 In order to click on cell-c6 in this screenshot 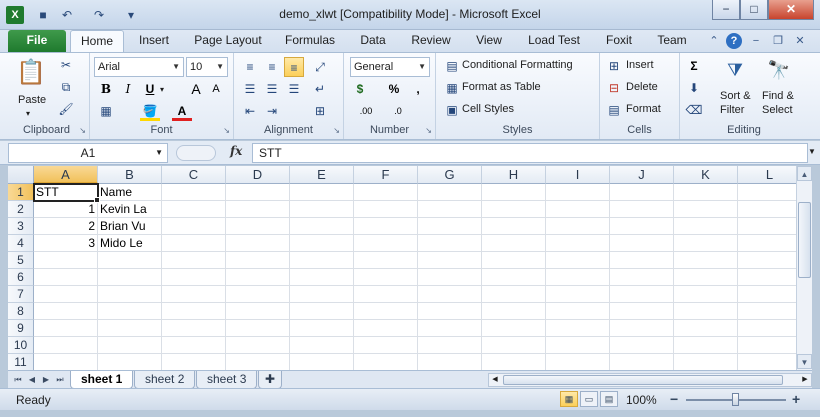, I will do `click(194, 277)`.